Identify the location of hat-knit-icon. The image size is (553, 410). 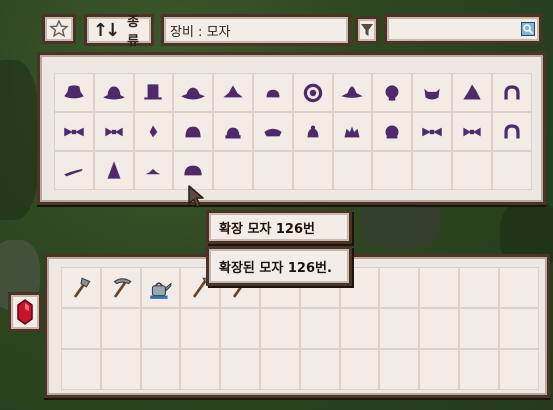
(233, 131).